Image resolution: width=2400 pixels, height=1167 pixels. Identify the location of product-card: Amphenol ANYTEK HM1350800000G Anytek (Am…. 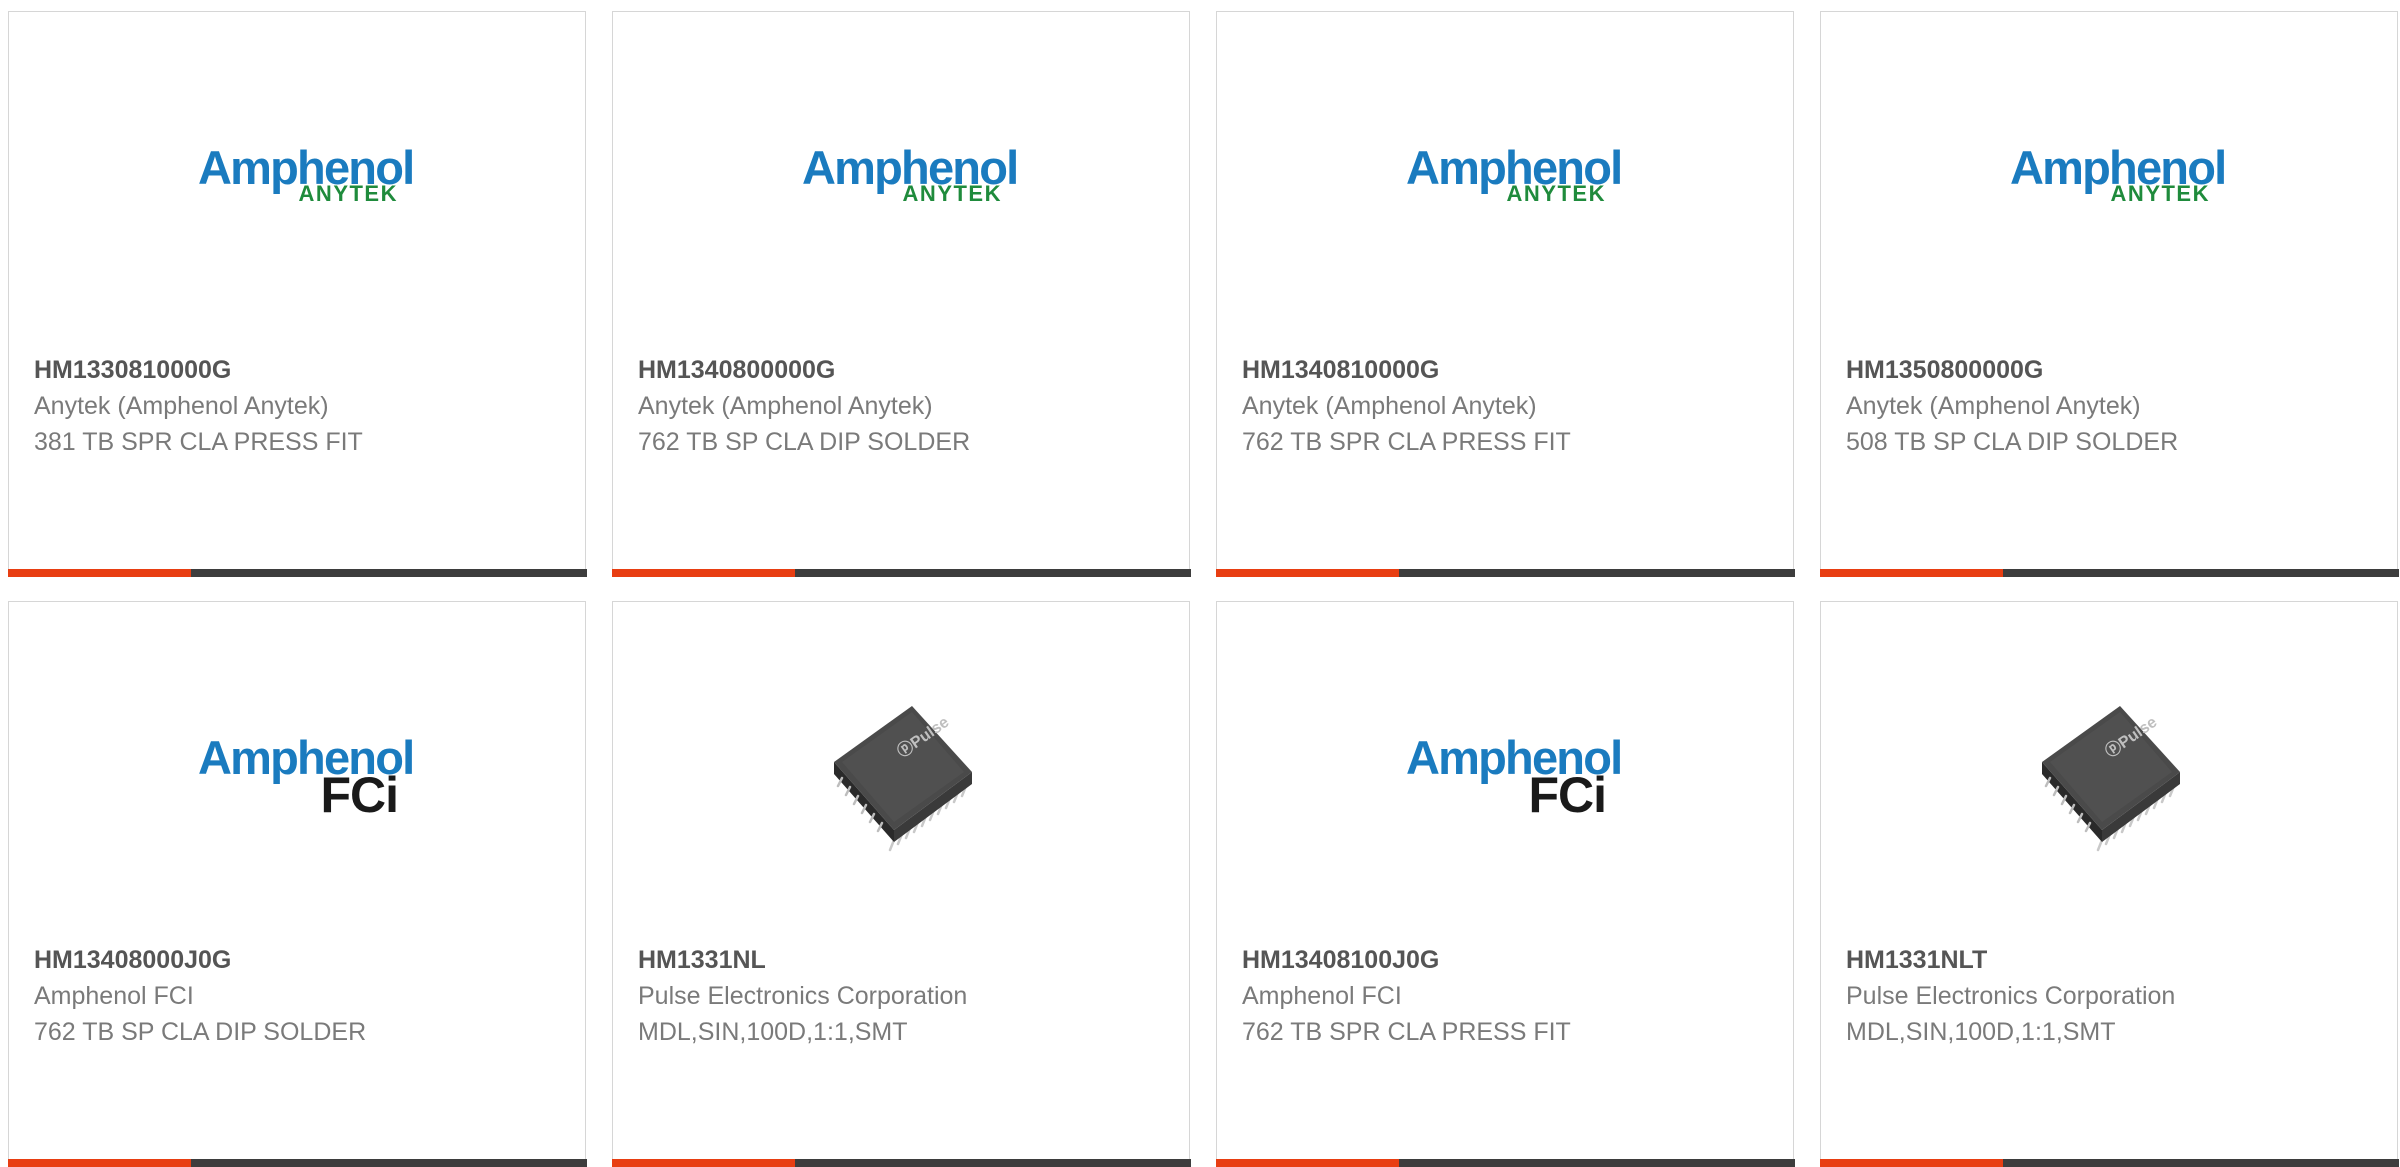
(2109, 294).